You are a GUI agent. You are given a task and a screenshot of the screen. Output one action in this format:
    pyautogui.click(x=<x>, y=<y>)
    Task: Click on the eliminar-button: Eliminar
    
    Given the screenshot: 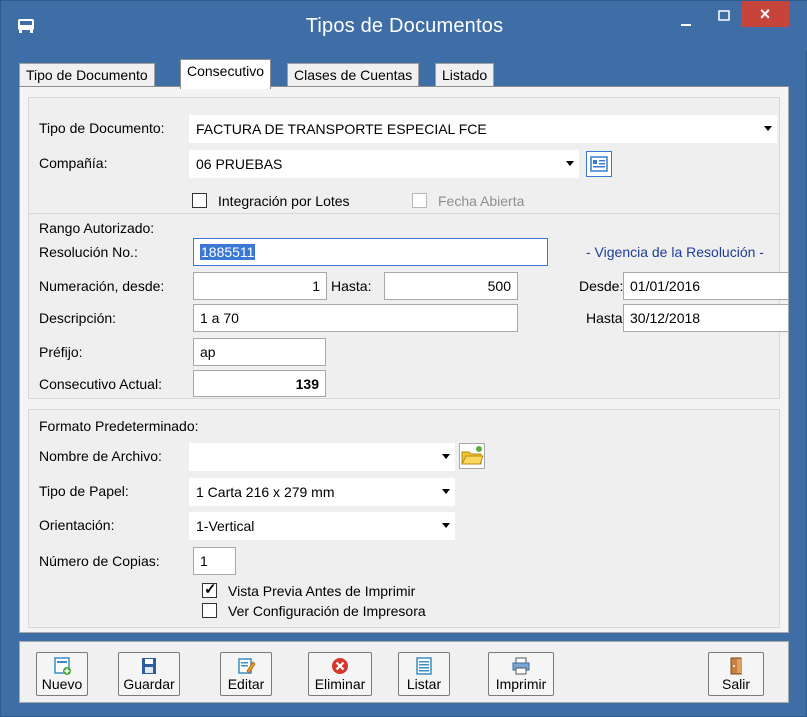 What is the action you would take?
    pyautogui.click(x=340, y=674)
    